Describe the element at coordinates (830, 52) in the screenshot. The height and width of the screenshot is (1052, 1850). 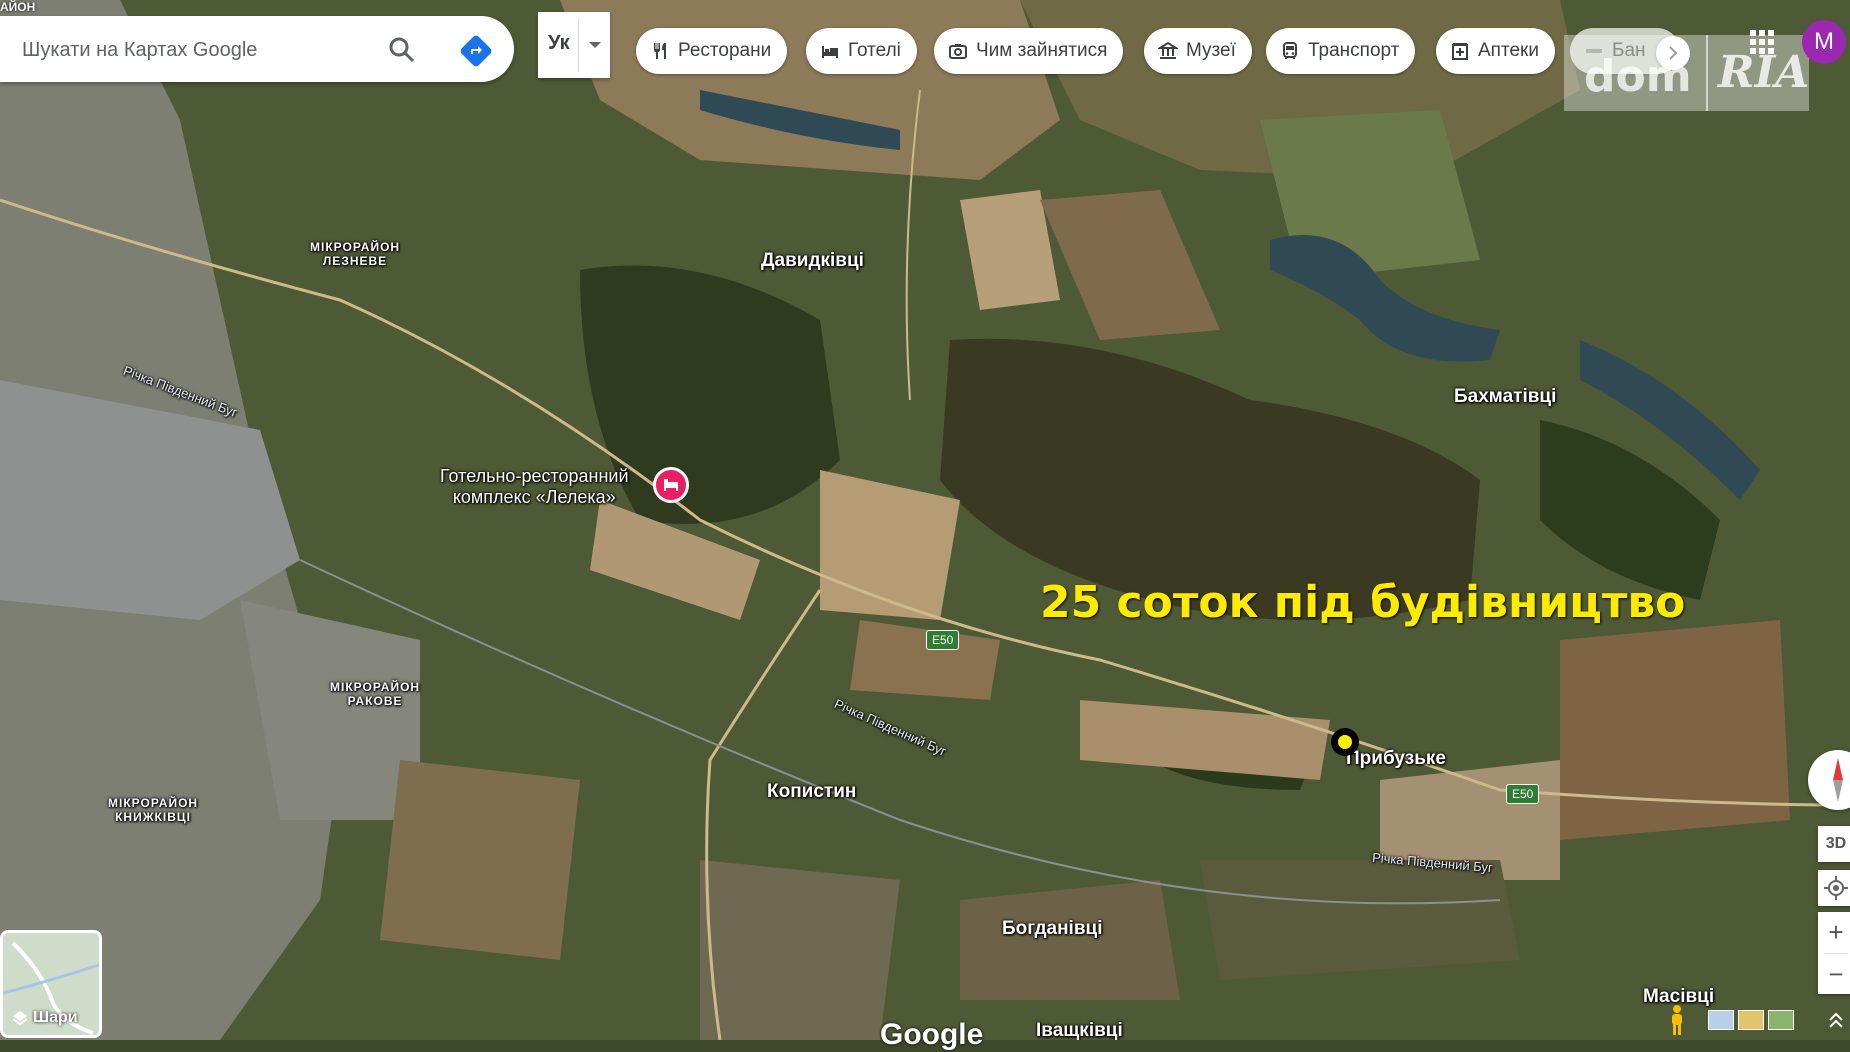
I see `hotel-icon` at that location.